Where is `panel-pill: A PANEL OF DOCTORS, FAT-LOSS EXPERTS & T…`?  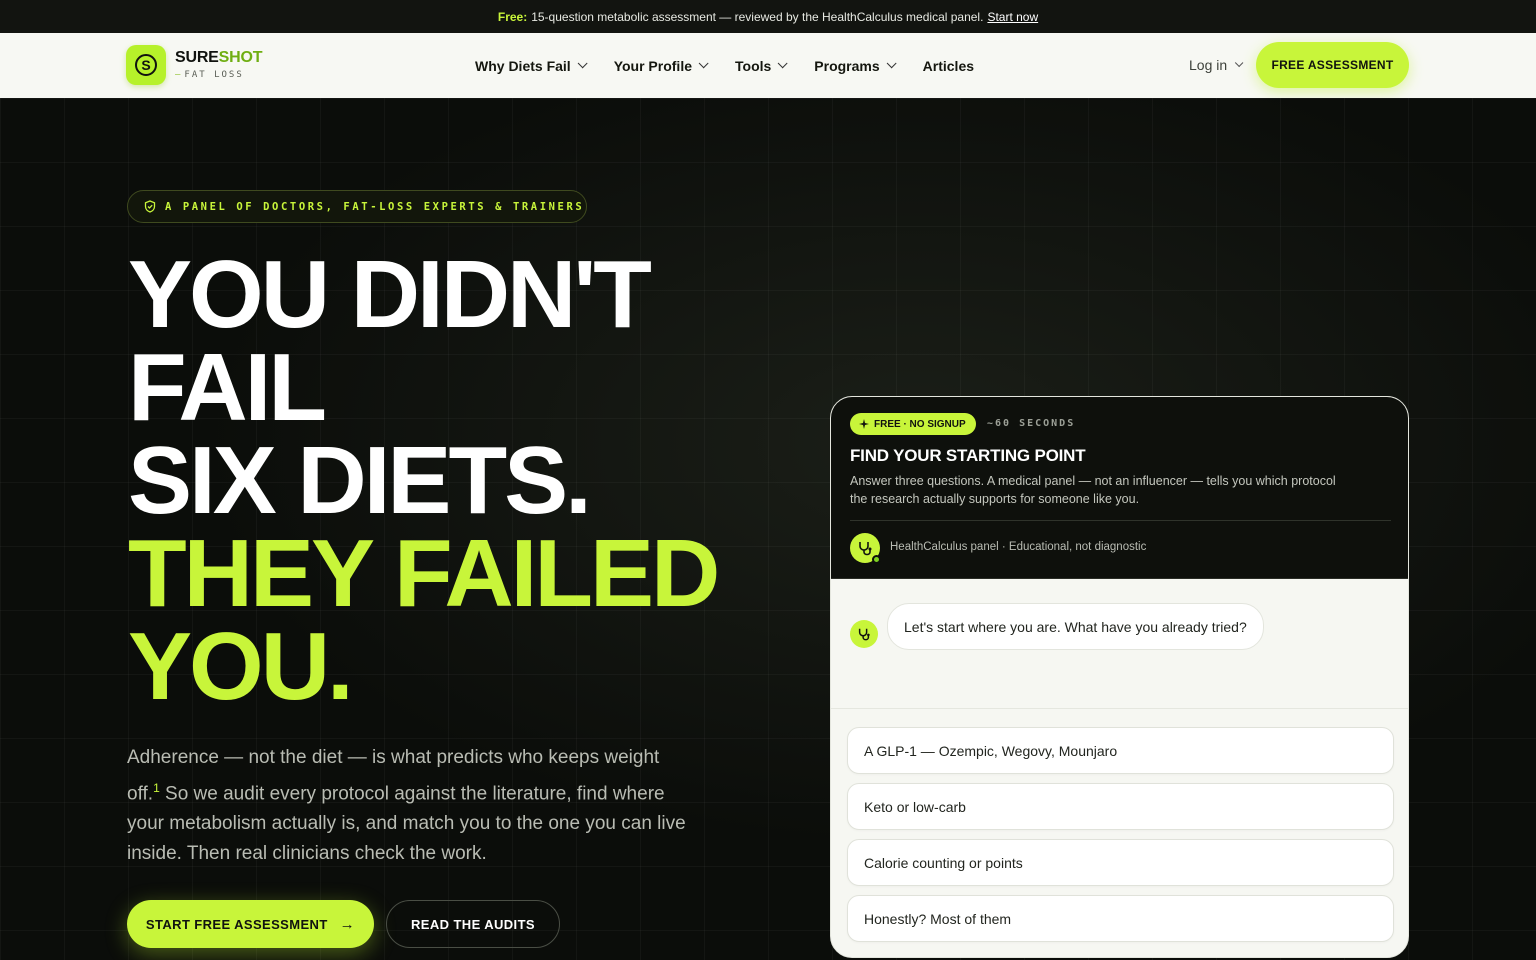
panel-pill: A PANEL OF DOCTORS, FAT-LOSS EXPERTS & T… is located at coordinates (357, 206).